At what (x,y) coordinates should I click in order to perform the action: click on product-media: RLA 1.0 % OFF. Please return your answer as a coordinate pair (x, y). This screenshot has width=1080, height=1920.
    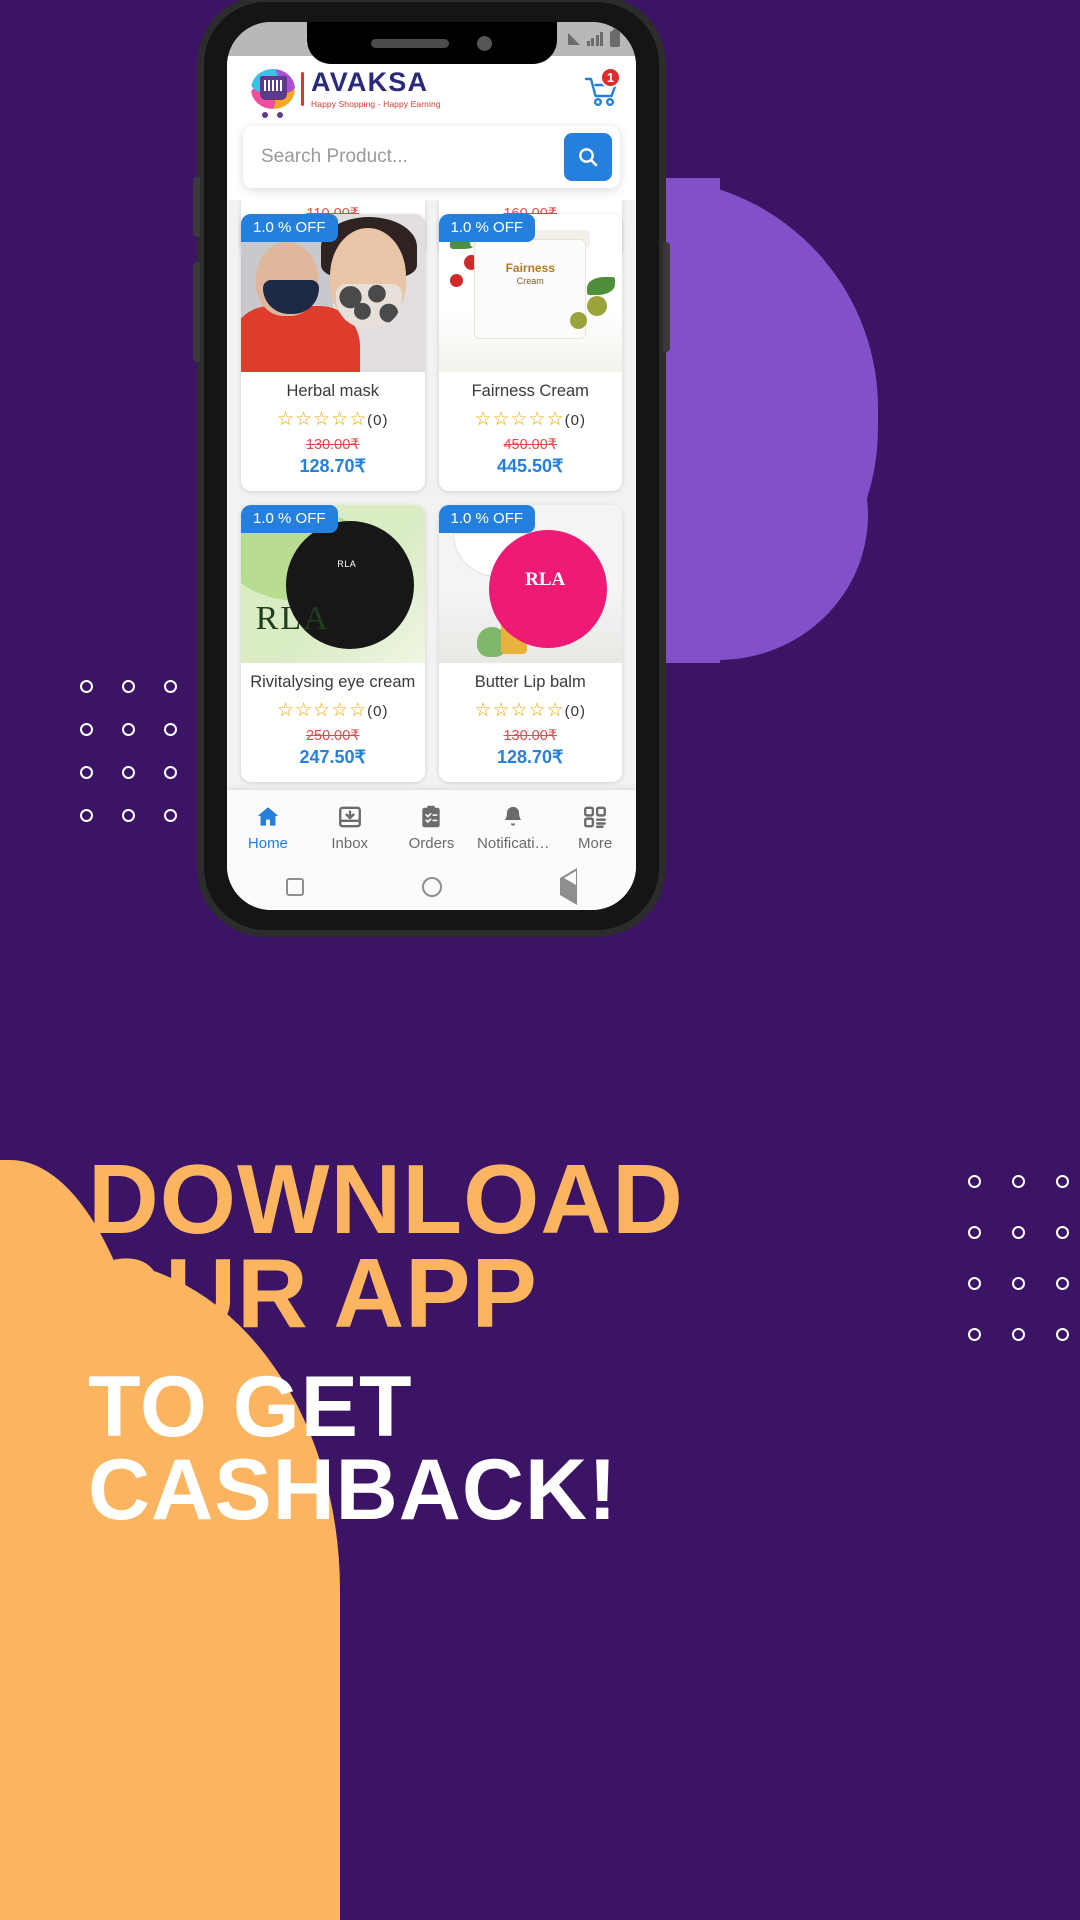
    Looking at the image, I should click on (530, 584).